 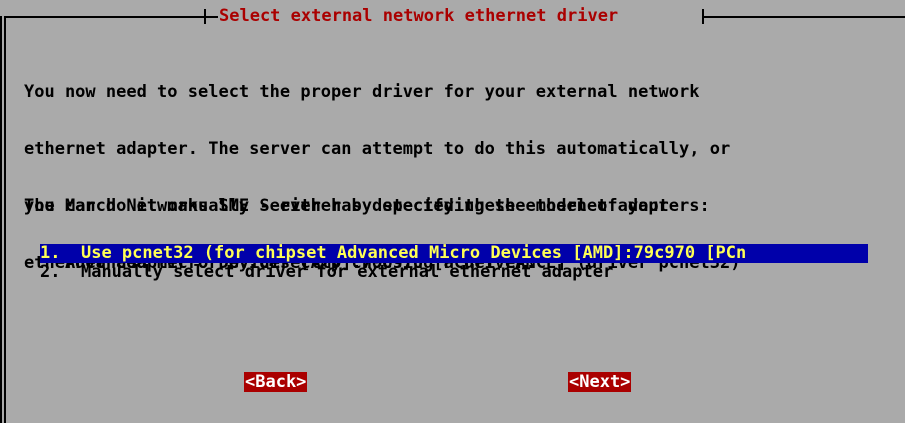 What do you see at coordinates (205, 16) in the screenshot?
I see `title-bracket-left` at bounding box center [205, 16].